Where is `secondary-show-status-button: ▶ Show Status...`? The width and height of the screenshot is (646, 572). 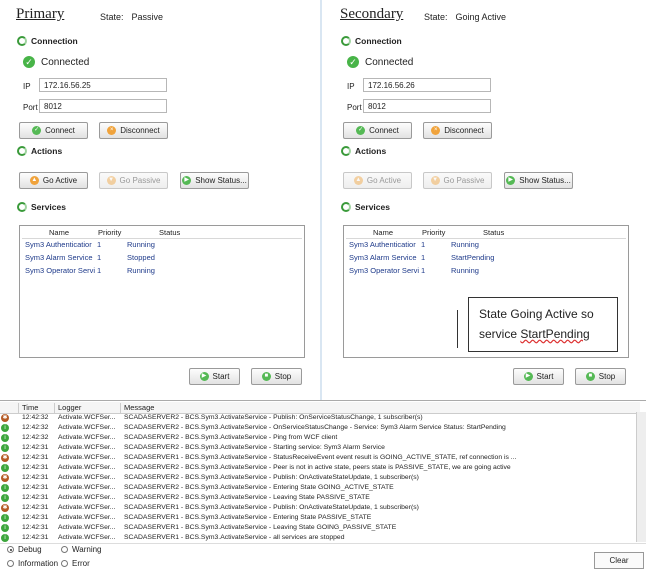
secondary-show-status-button: ▶ Show Status... is located at coordinates (538, 180).